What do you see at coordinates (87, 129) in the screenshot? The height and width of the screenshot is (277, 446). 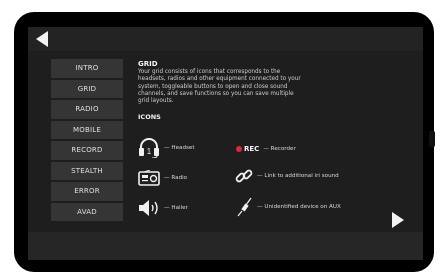 I see `sidebar-item-mobile: MOBILE` at bounding box center [87, 129].